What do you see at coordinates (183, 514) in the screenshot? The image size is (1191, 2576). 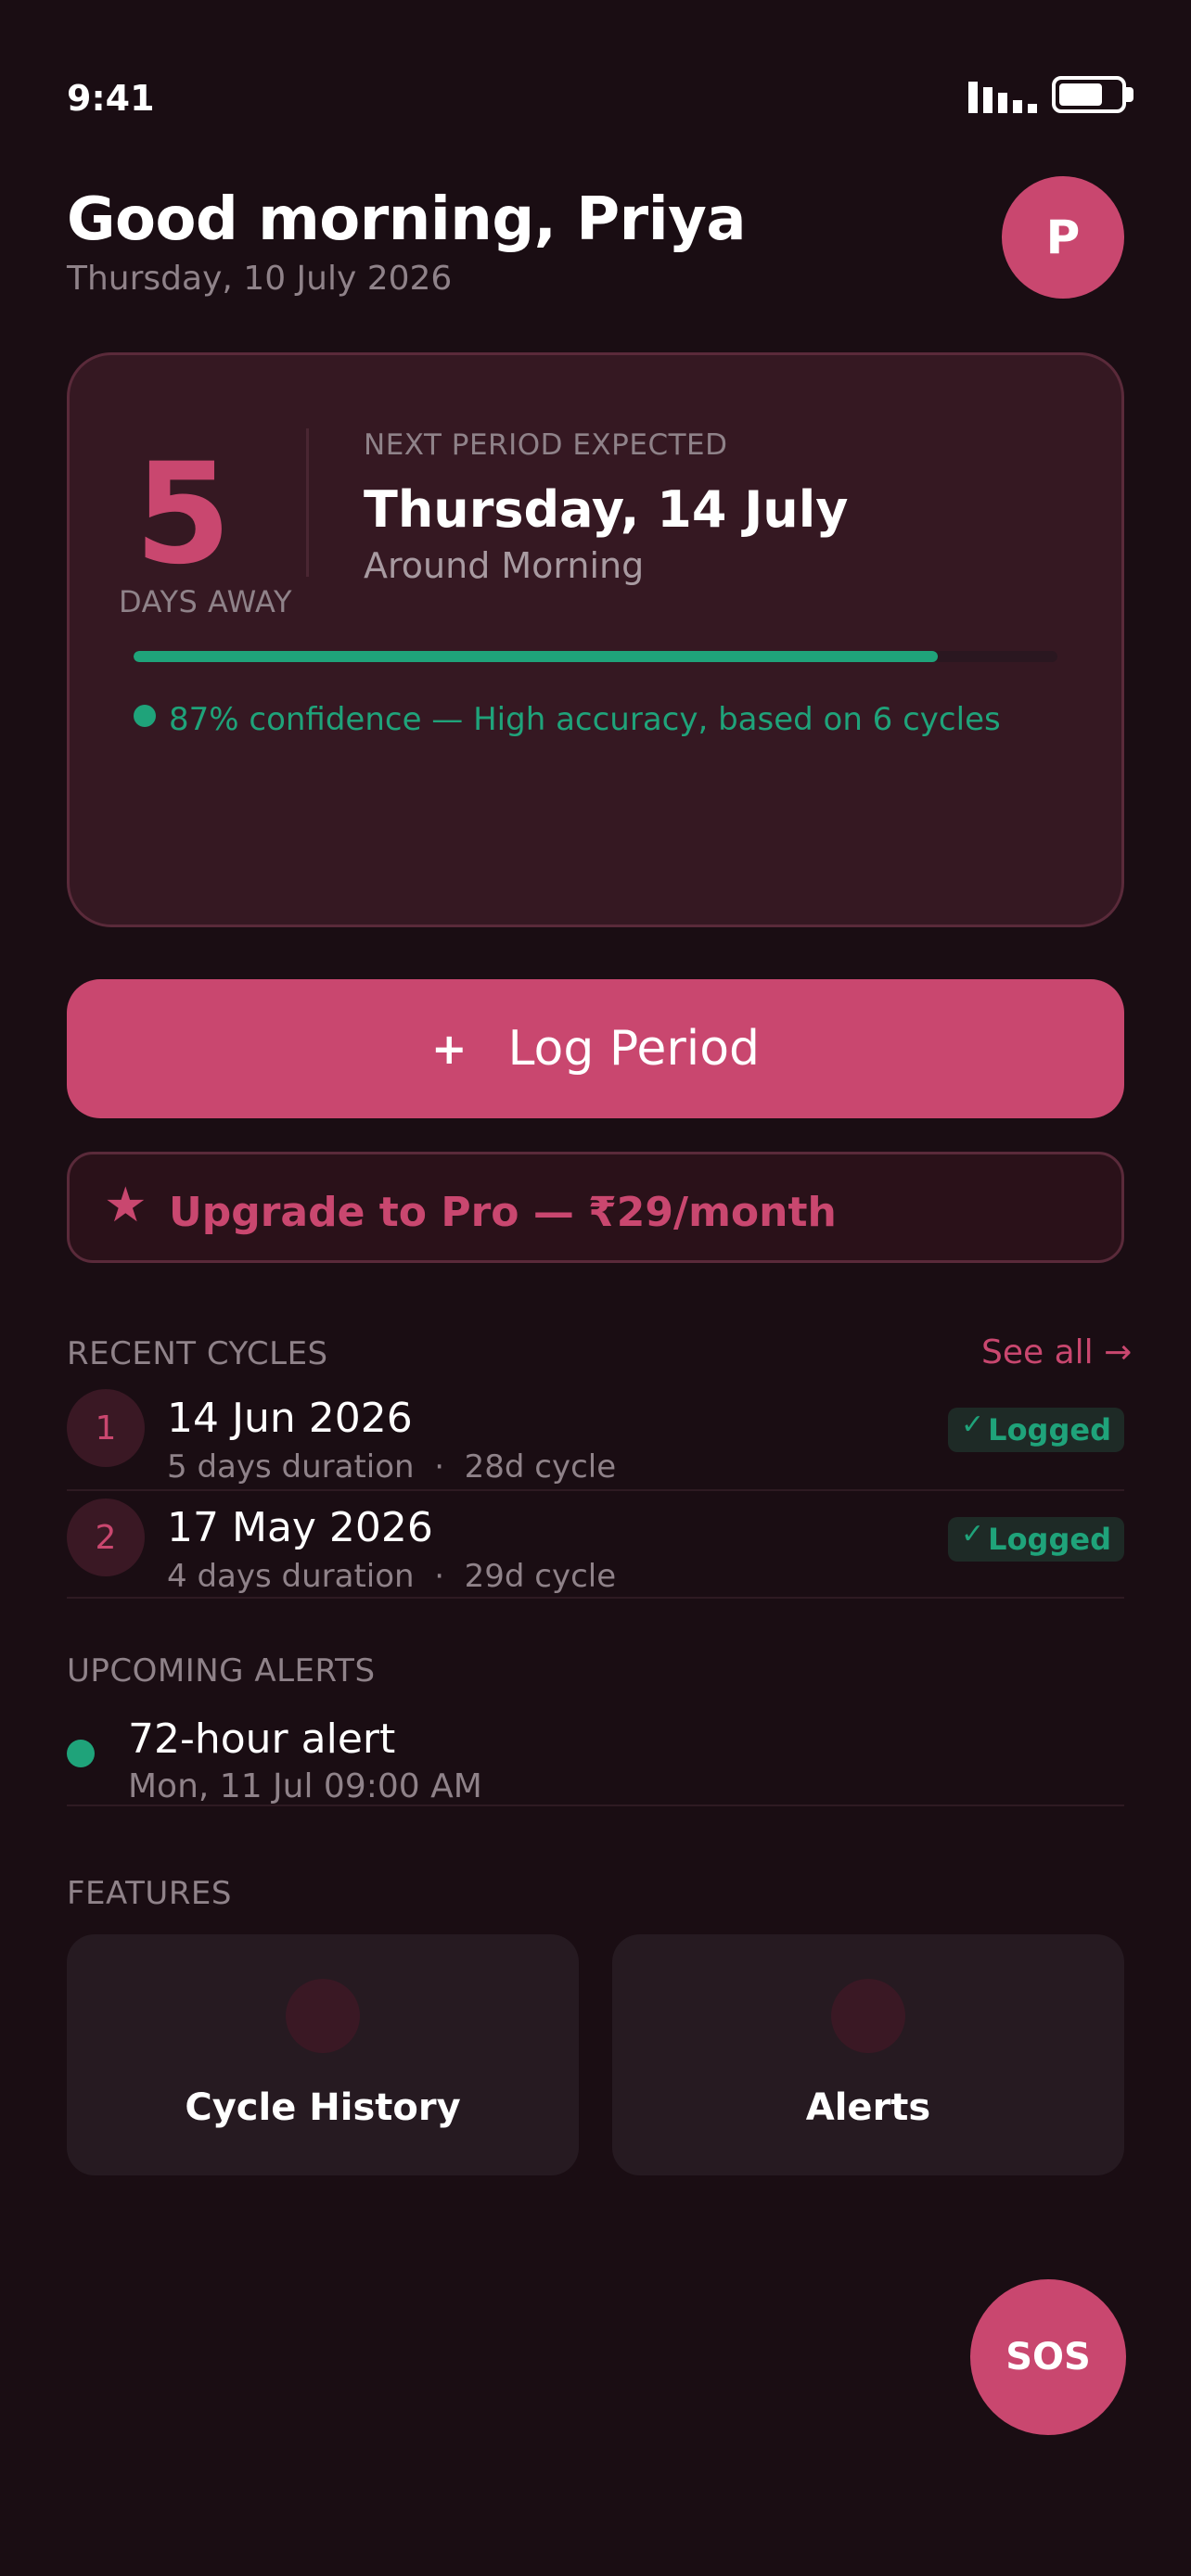 I see `days-away-number: 5` at bounding box center [183, 514].